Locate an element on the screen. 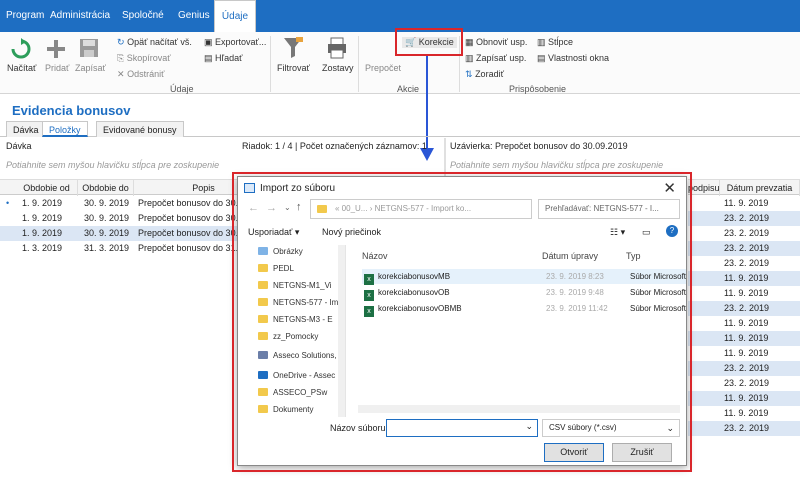 This screenshot has width=800, height=498. page-title: Evidencia bonusov is located at coordinates (71, 110).